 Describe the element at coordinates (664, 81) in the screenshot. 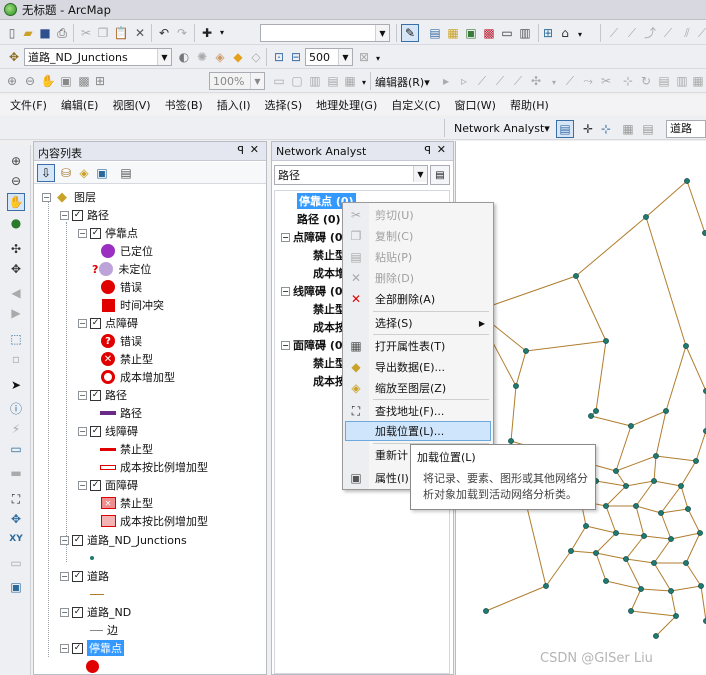

I see `attributes-icon: ▤` at that location.